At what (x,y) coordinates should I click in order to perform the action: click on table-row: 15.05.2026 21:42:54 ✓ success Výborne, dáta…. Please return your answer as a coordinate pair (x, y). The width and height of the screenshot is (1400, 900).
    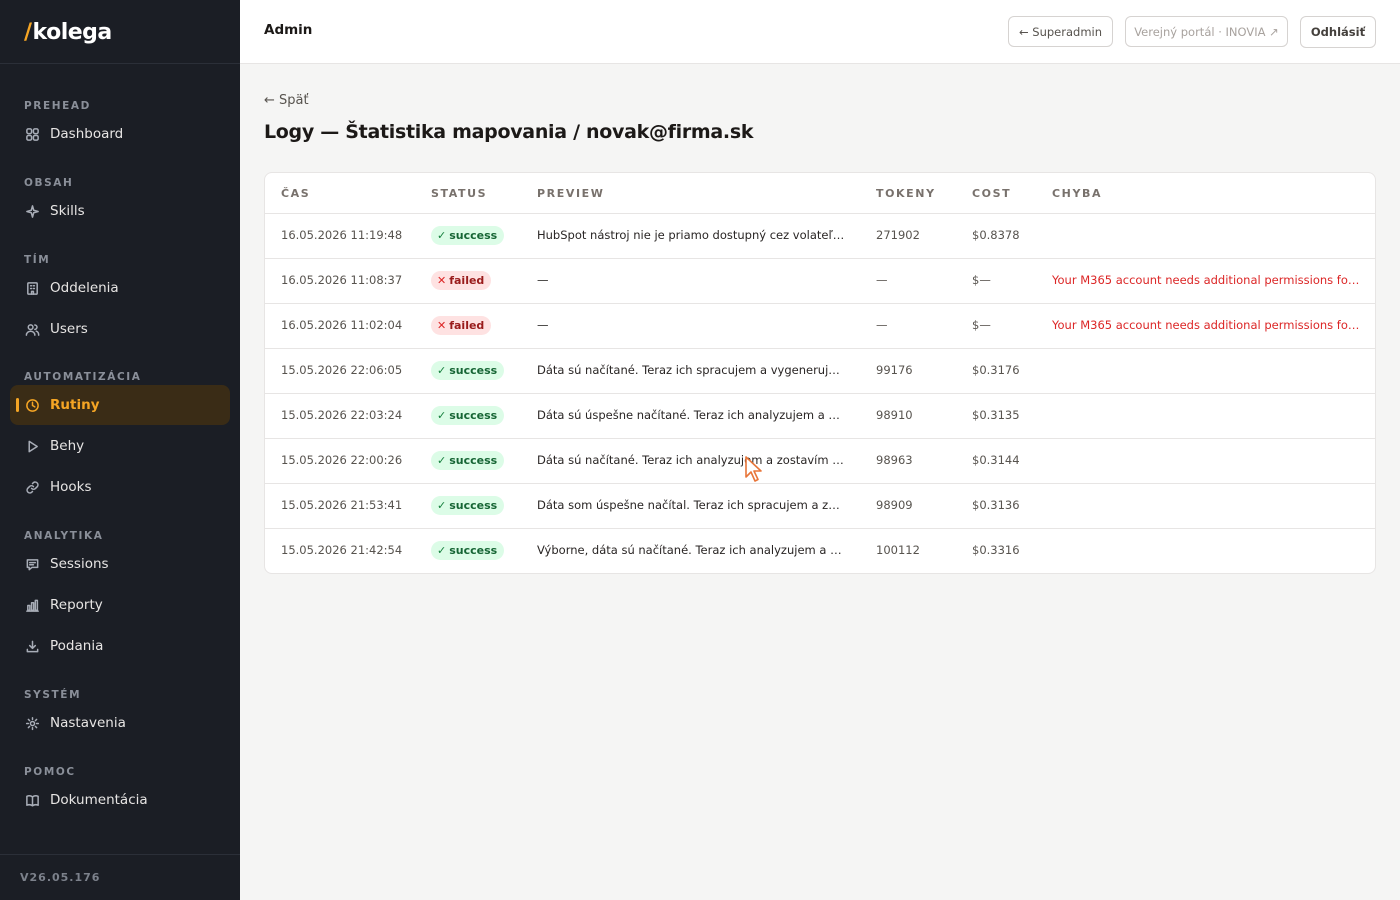
    Looking at the image, I should click on (820, 551).